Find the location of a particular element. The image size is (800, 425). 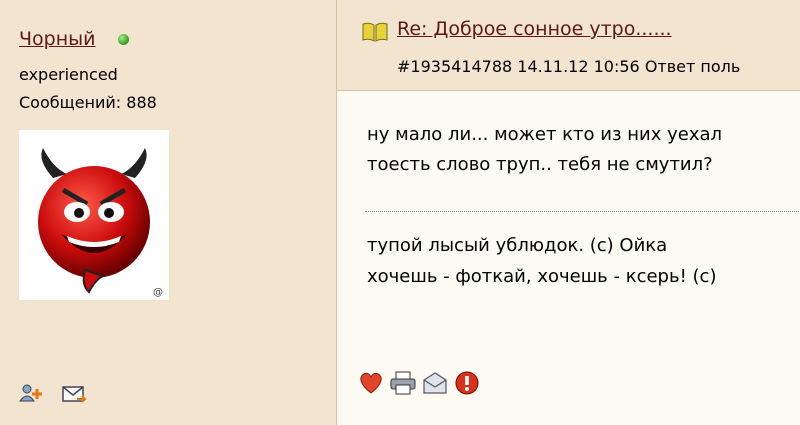

post-meta: #1935414788 14.11.12 10:56 Ответ поль is located at coordinates (569, 66).